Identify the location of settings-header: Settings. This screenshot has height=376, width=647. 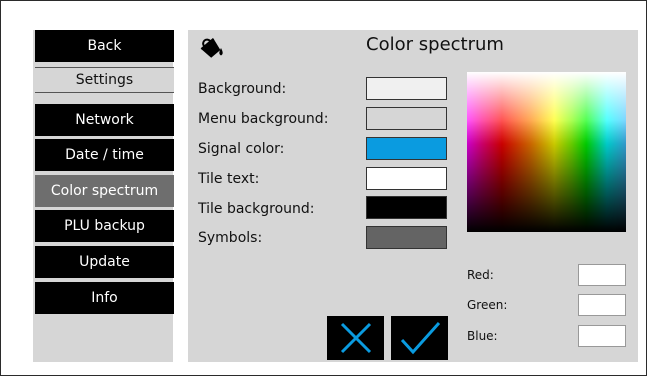
(104, 80).